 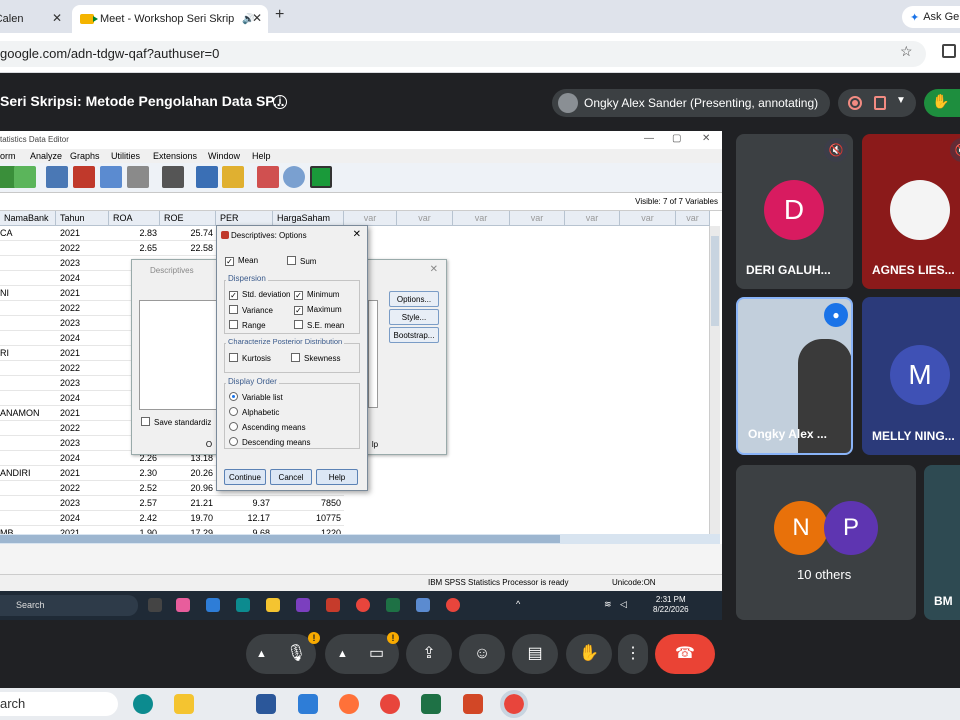 I want to click on vertical-scrollbar, so click(x=714, y=382).